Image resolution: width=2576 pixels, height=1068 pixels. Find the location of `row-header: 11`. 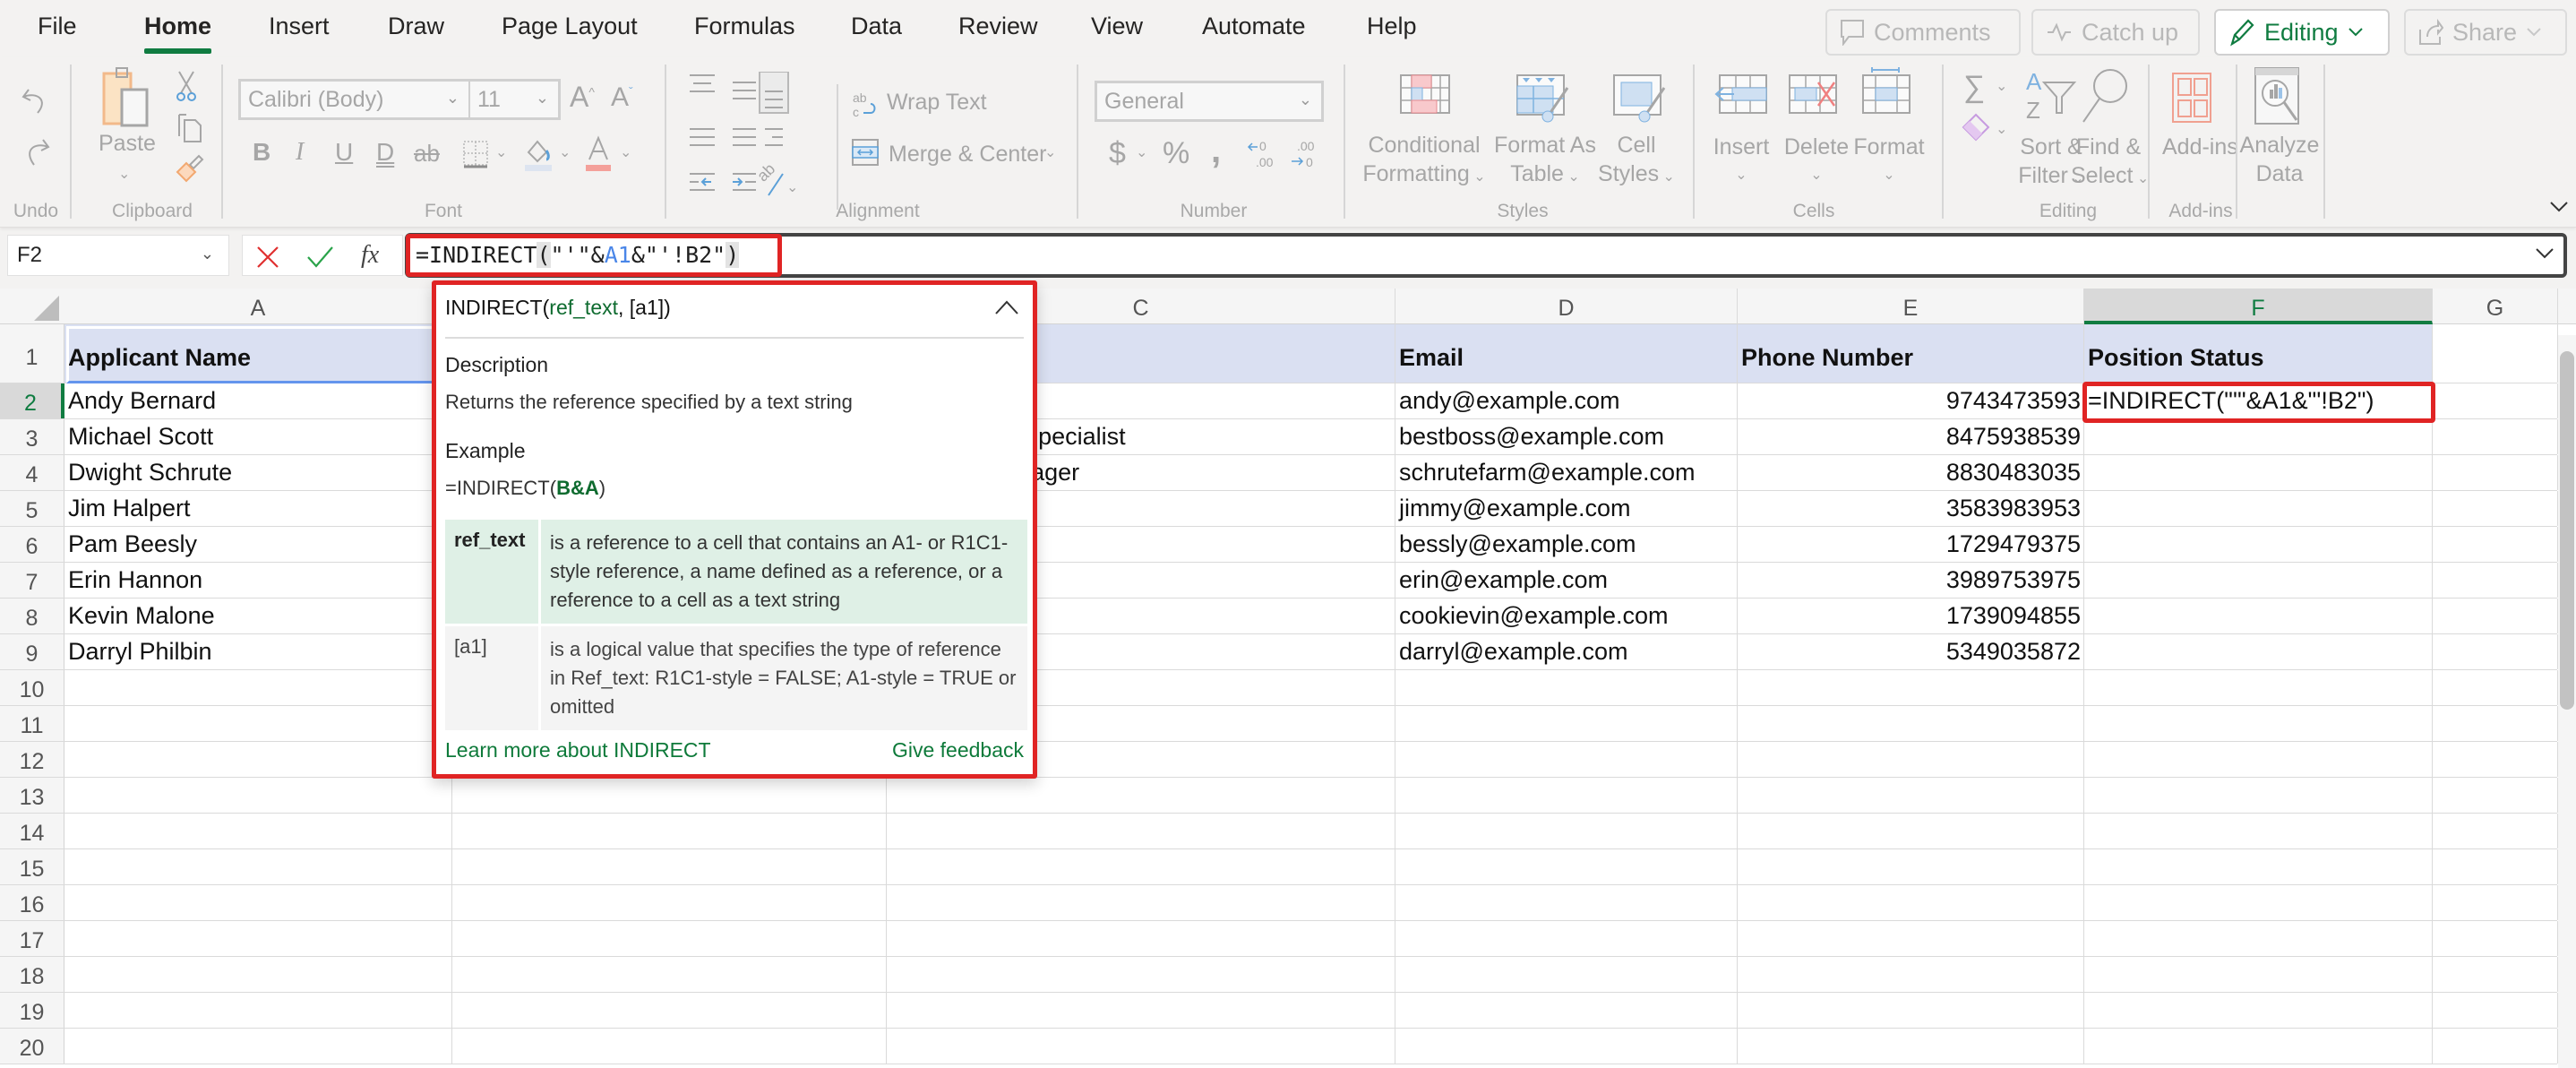

row-header: 11 is located at coordinates (32, 724).